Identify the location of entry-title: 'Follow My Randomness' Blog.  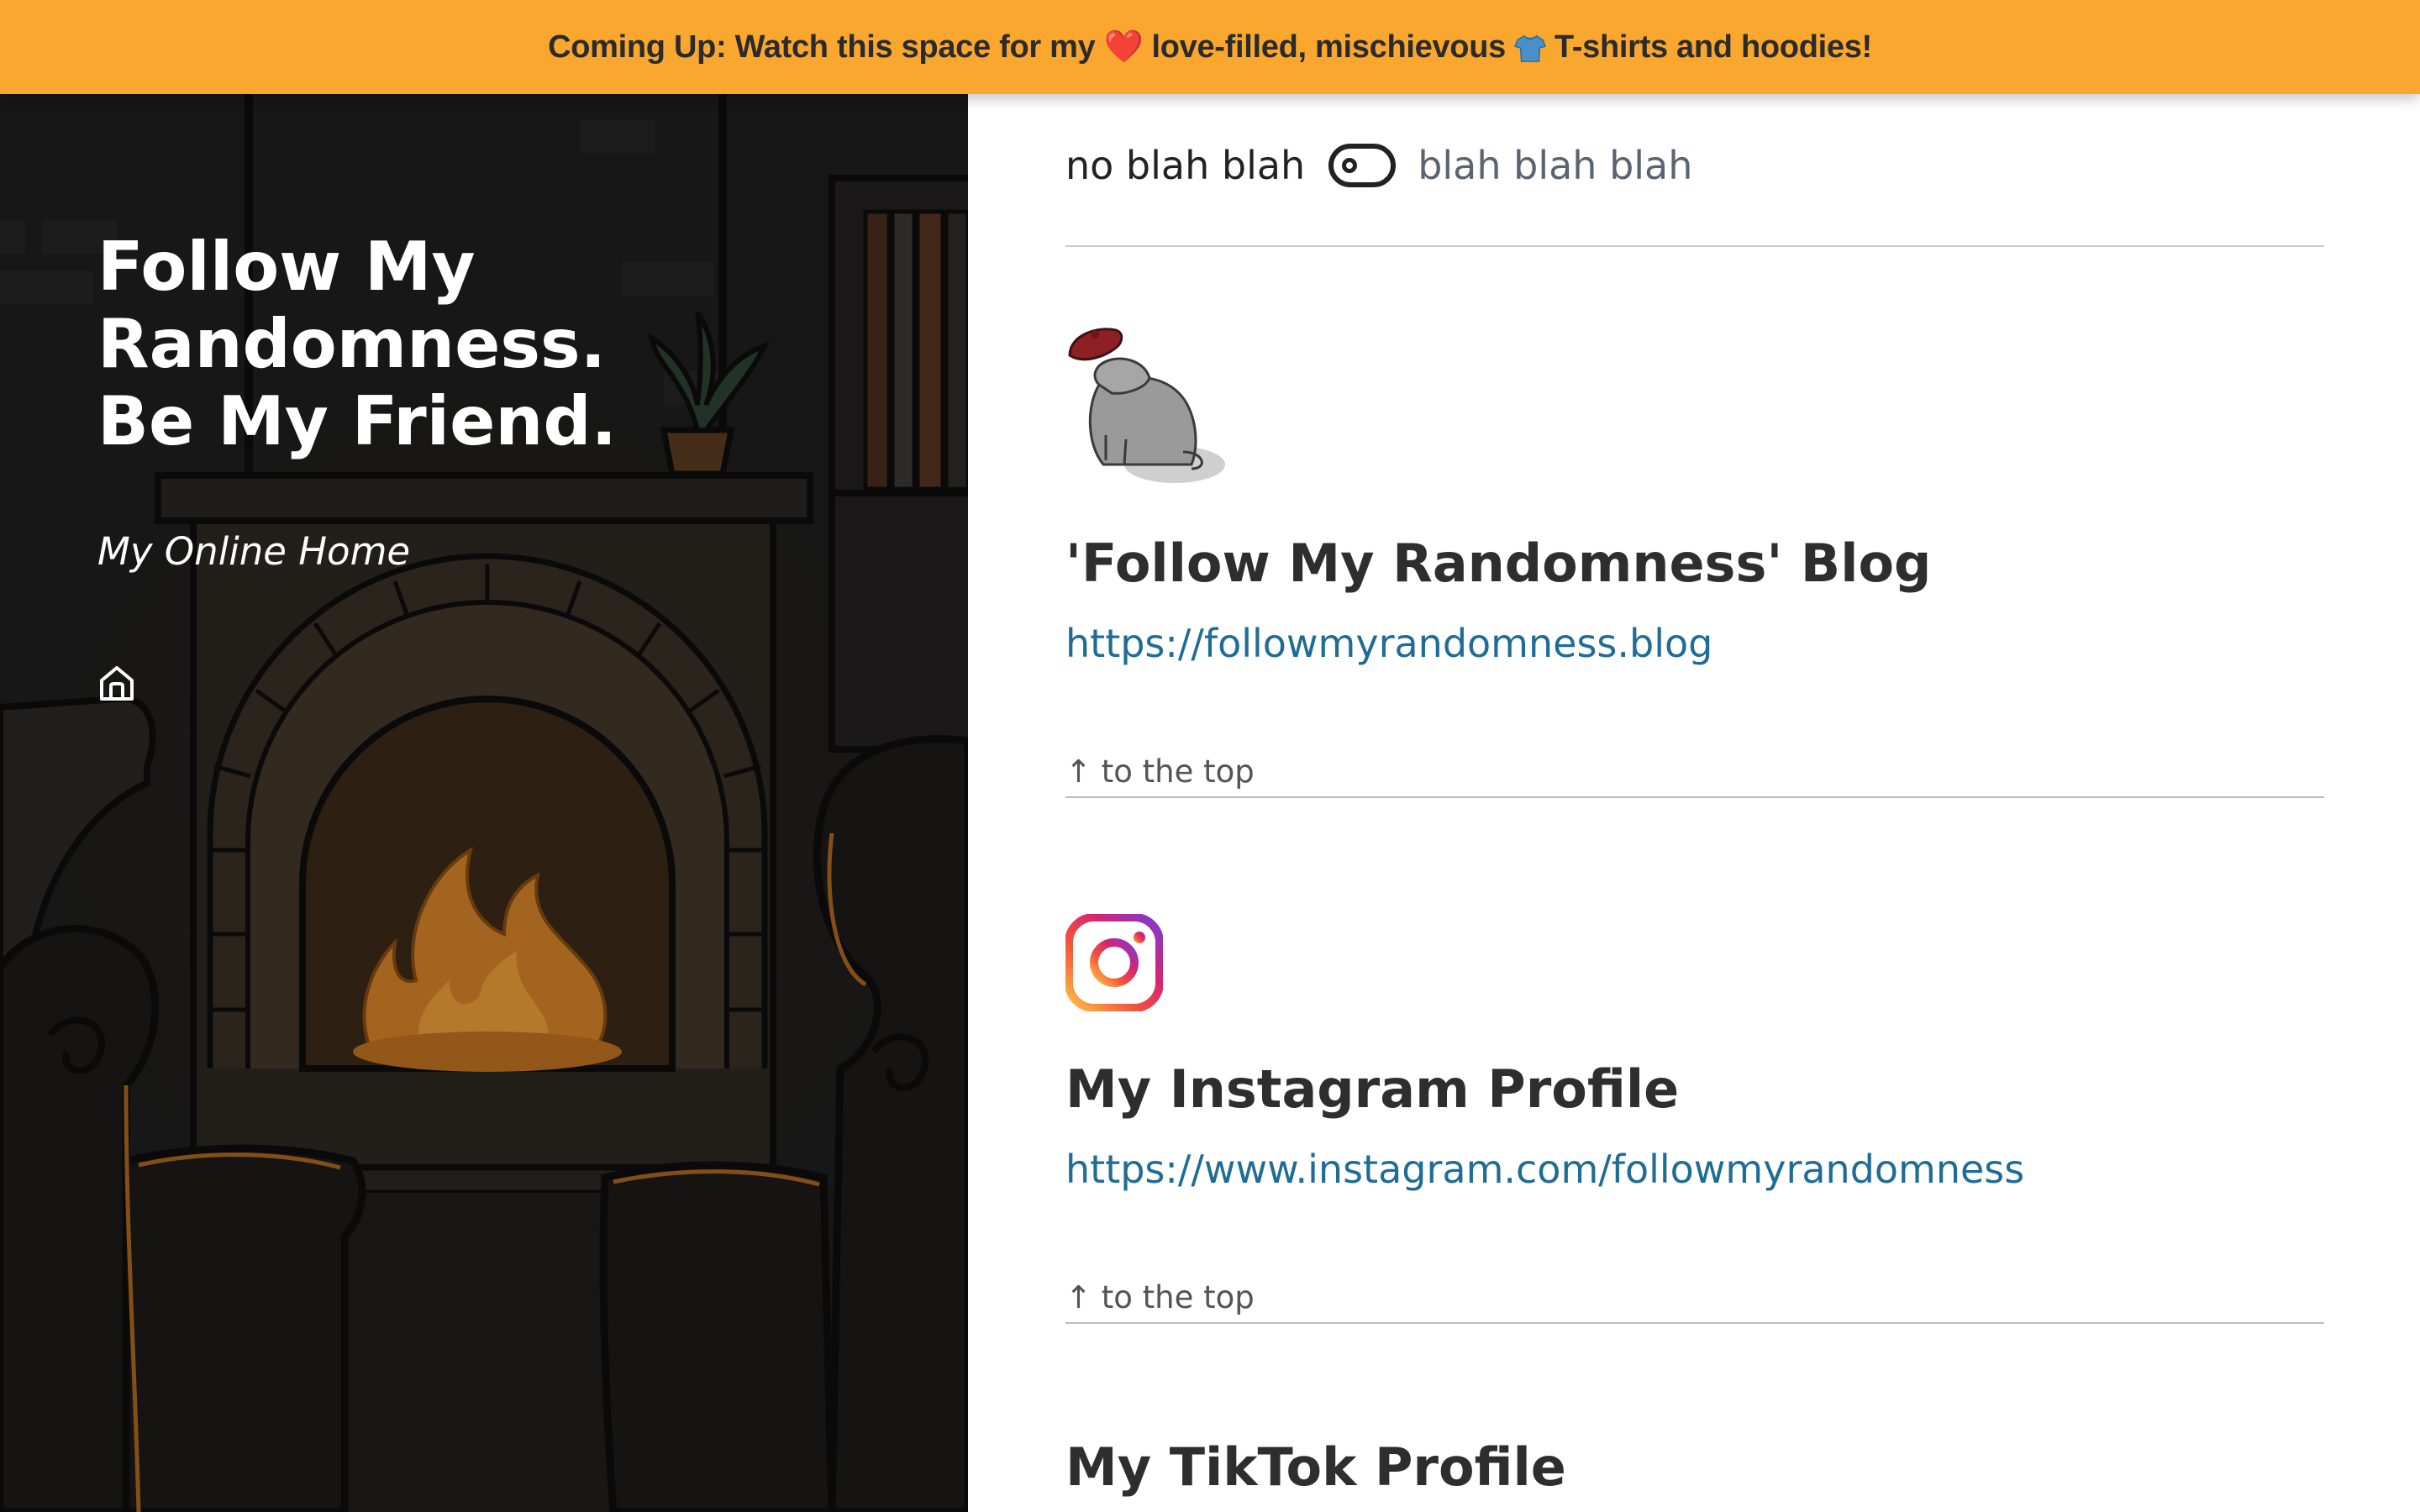
(1498, 563).